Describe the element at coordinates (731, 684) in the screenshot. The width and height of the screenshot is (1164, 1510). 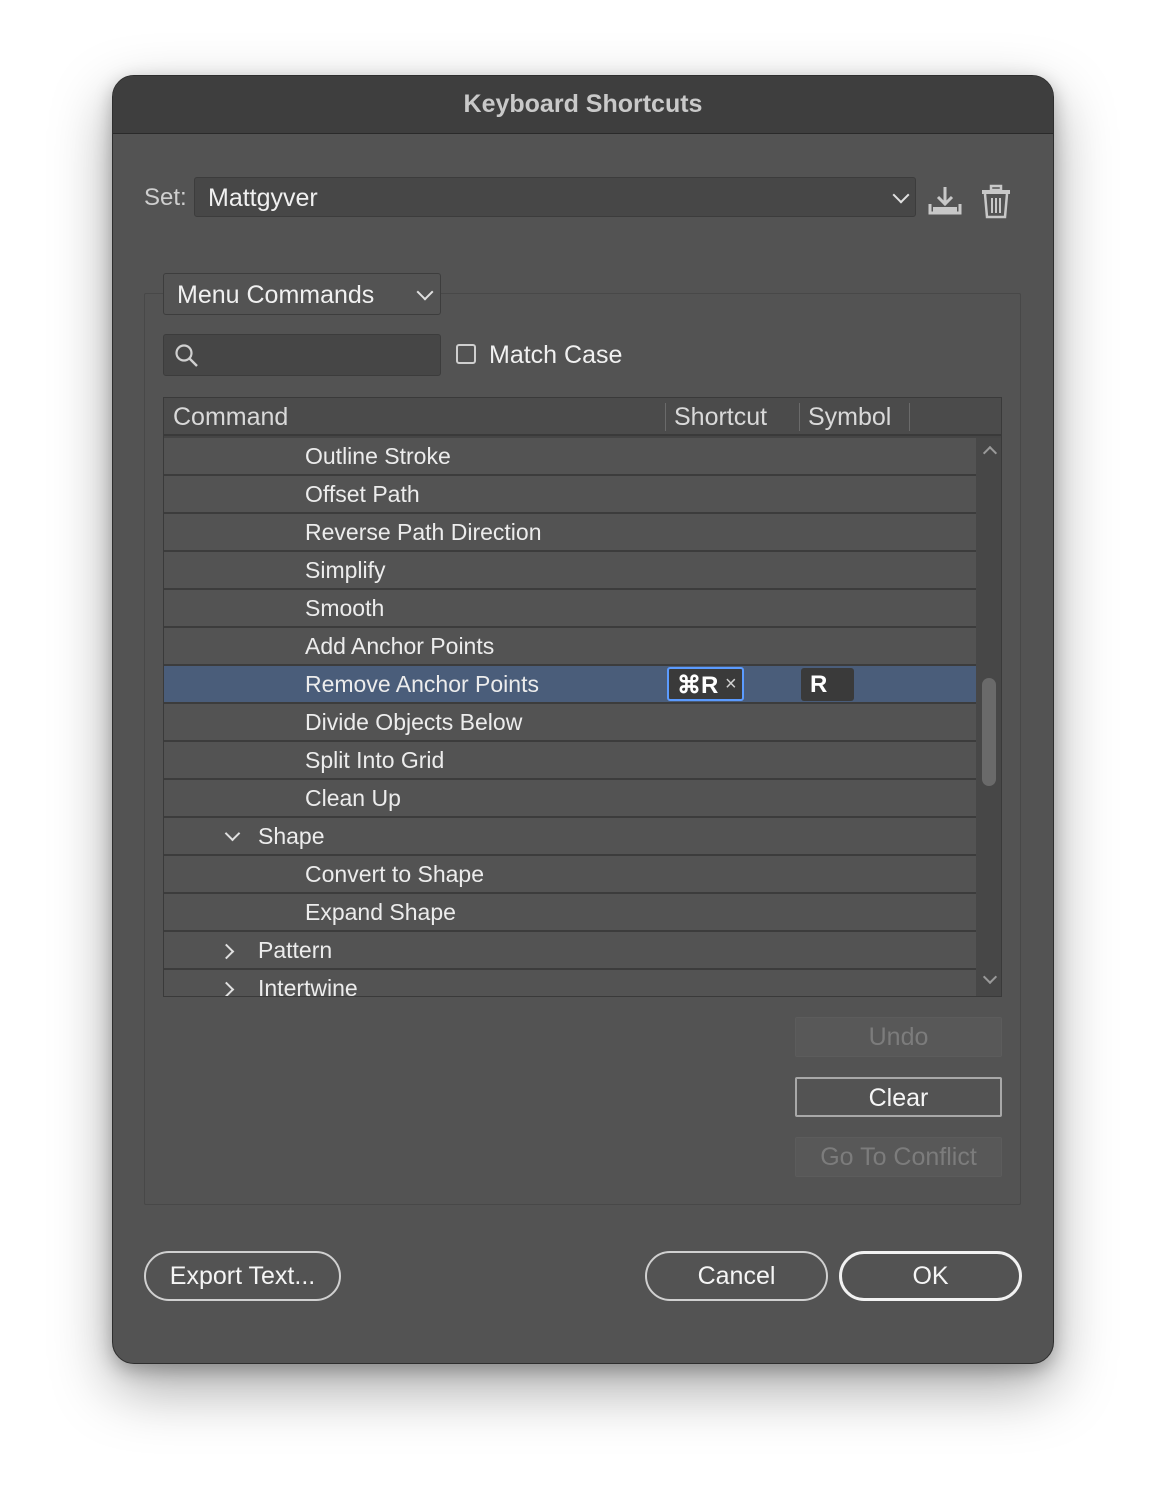
I see `remove-shortcut-icon: ×` at that location.